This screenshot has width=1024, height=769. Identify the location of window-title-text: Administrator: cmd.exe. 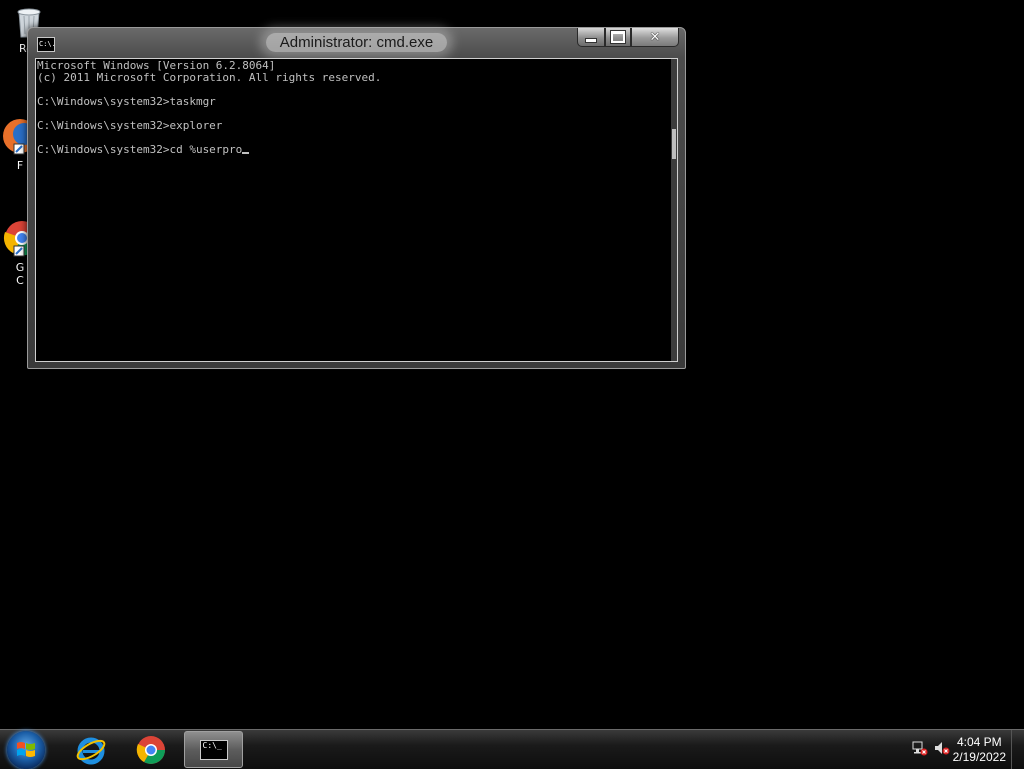
(356, 42).